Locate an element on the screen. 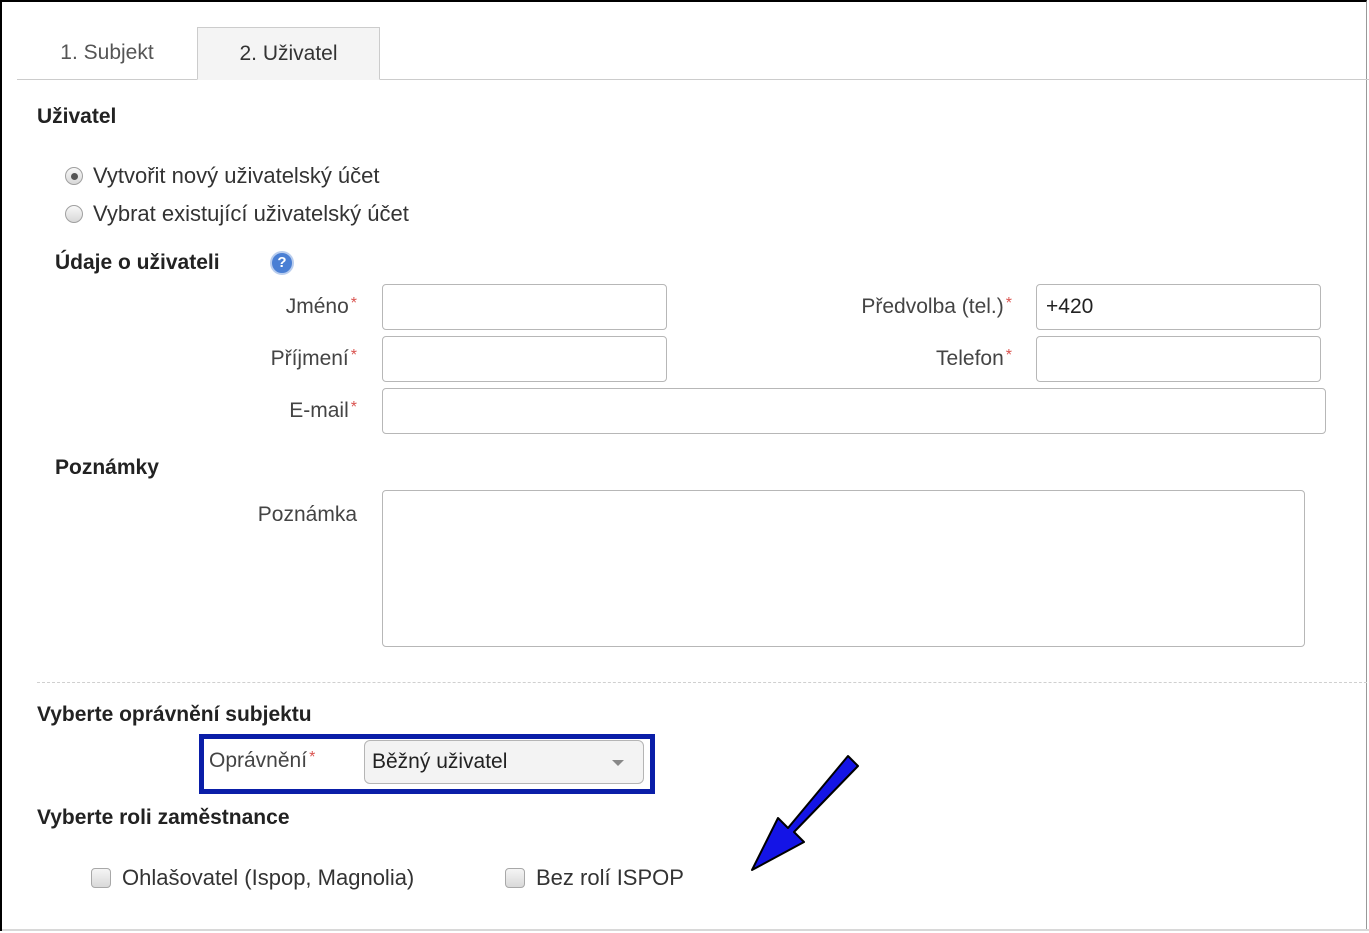 This screenshot has width=1369, height=933. checkbox-role-ohlasovatel: Ohlašovatel (Ispop, Magnolia) is located at coordinates (252, 878).